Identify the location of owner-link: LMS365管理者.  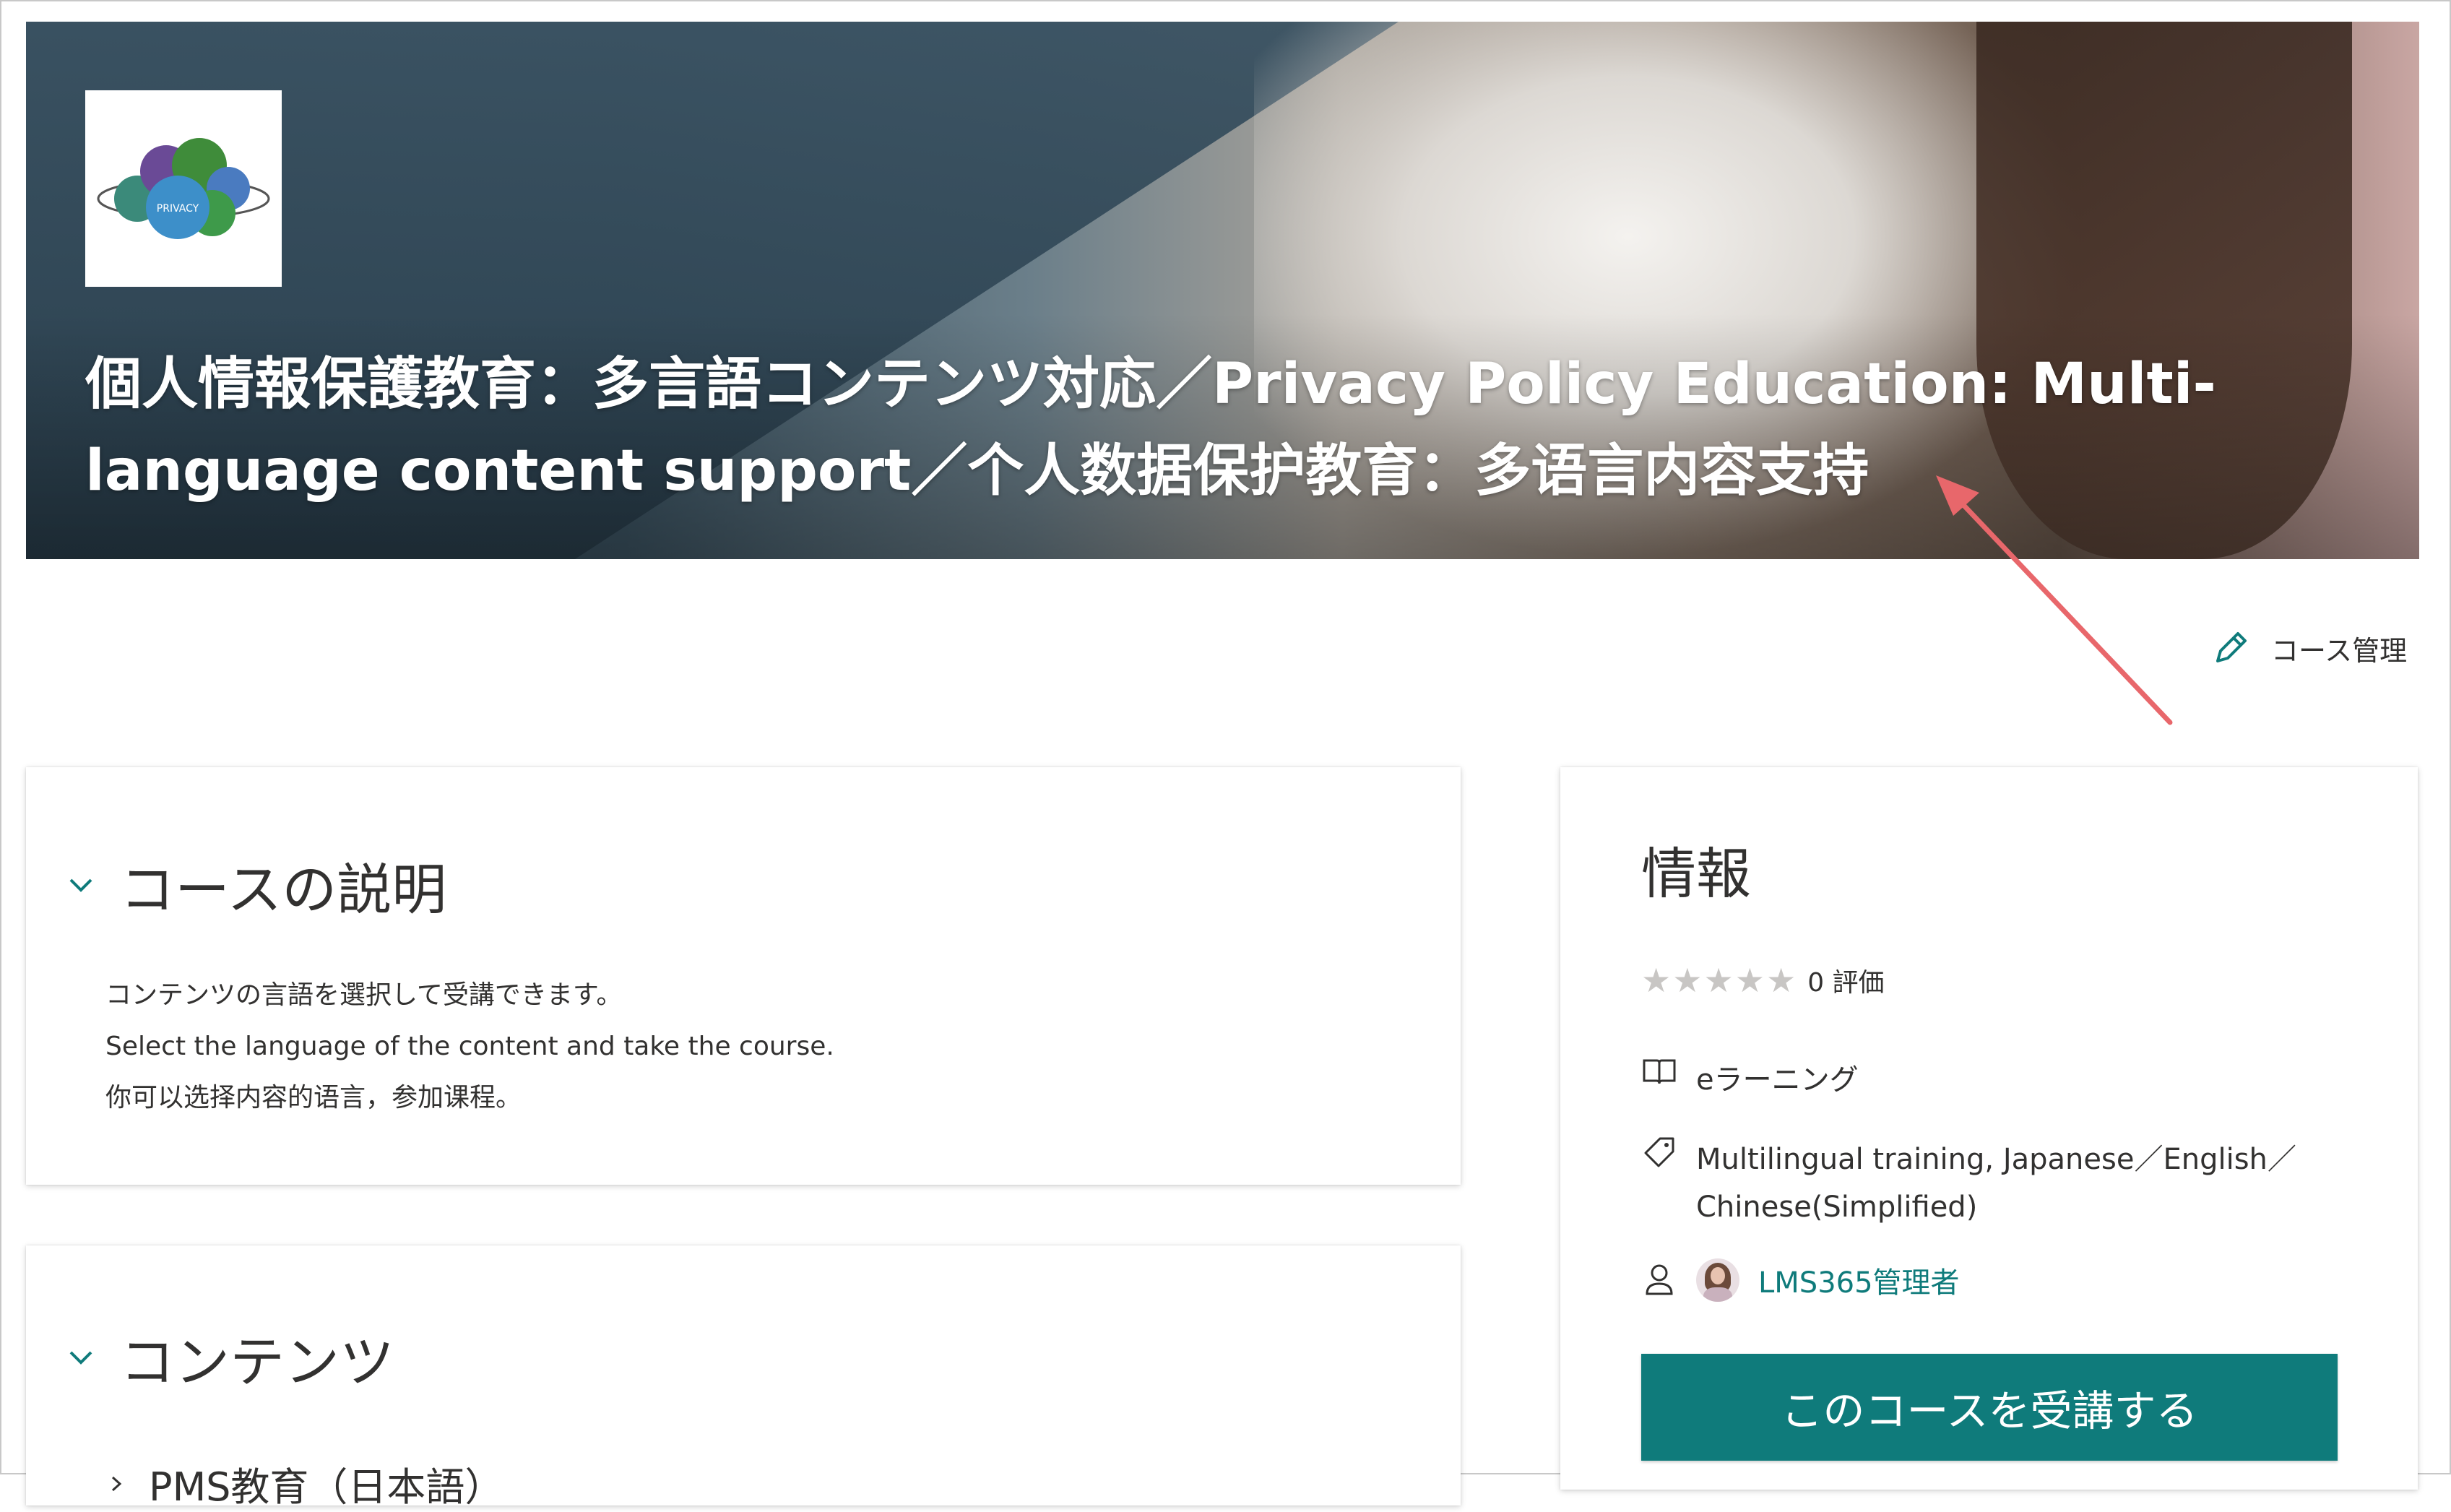
(1859, 1280).